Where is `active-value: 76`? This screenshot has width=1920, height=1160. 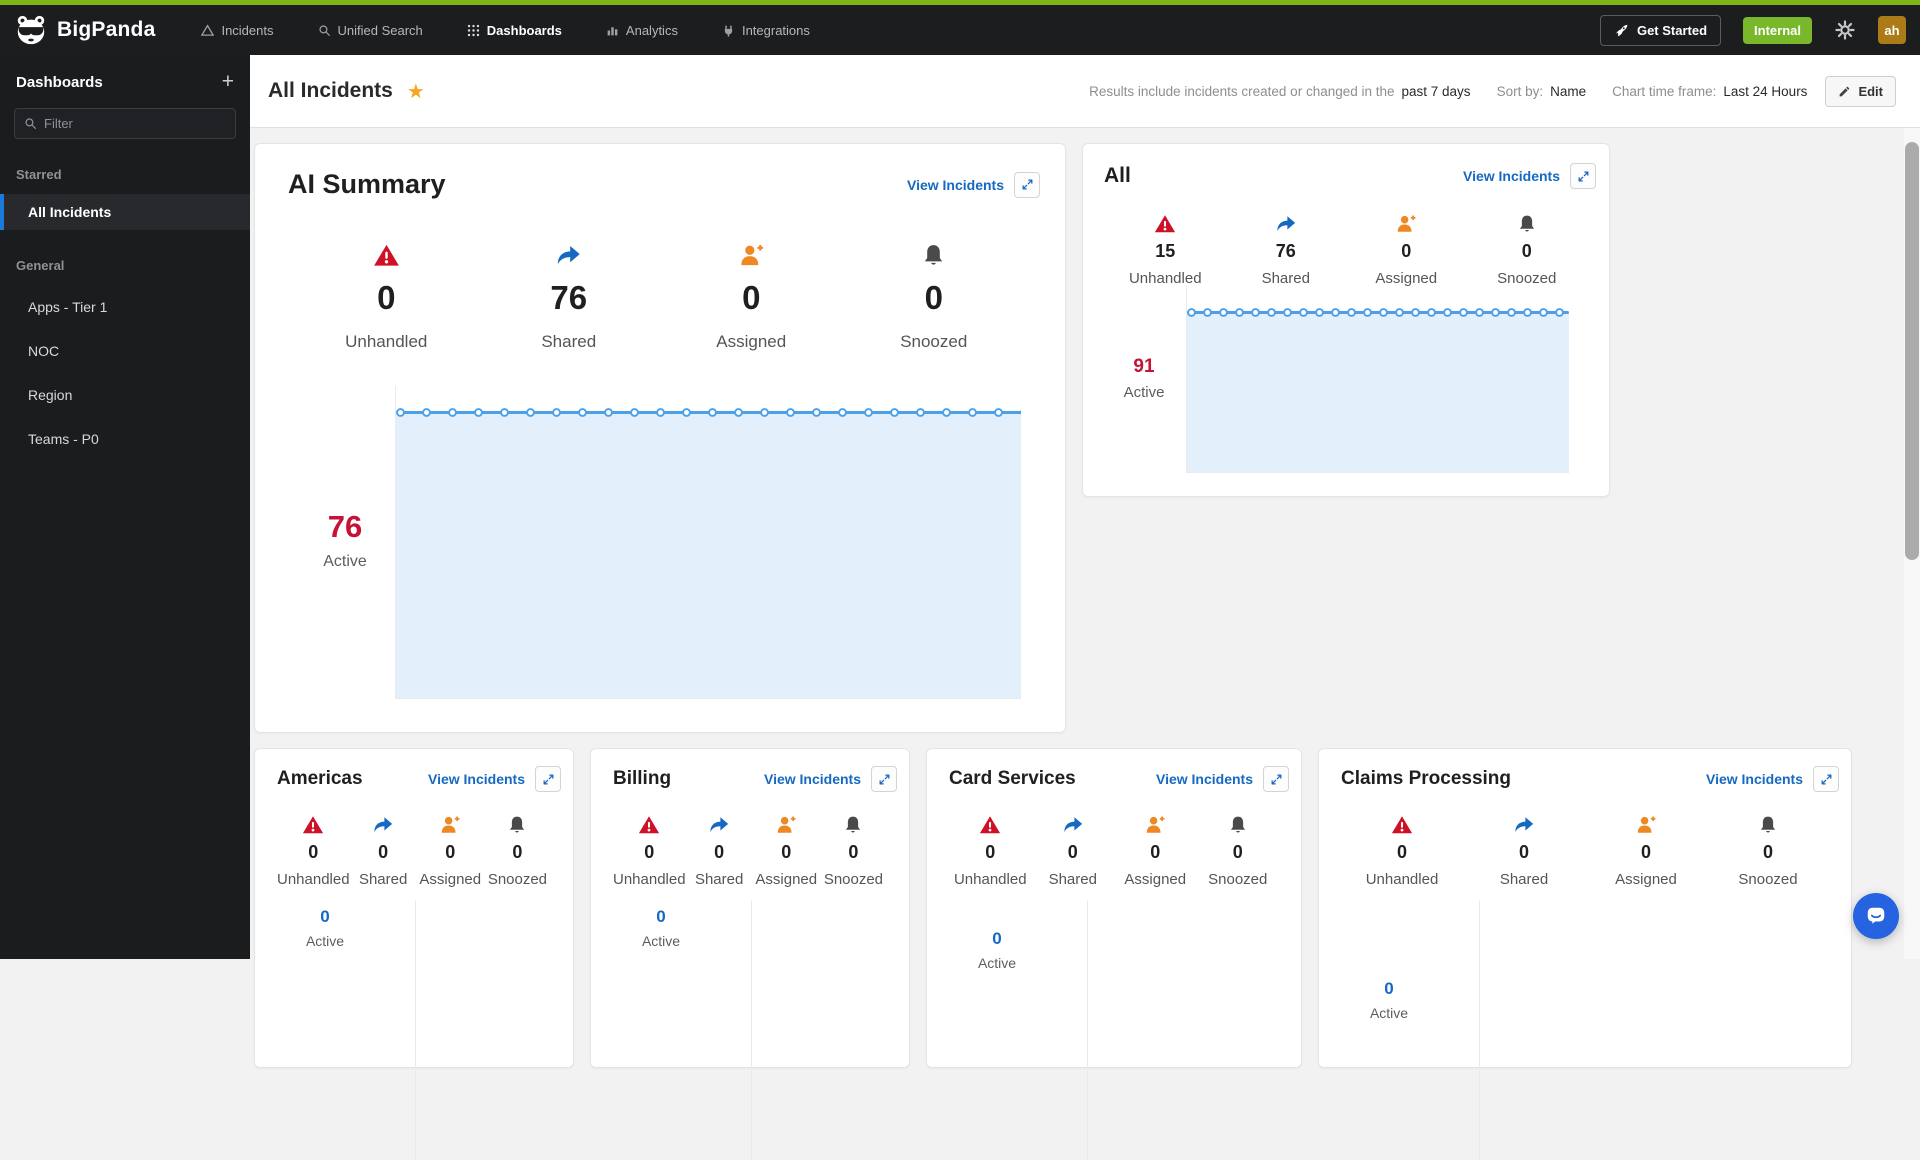
active-value: 76 is located at coordinates (345, 526).